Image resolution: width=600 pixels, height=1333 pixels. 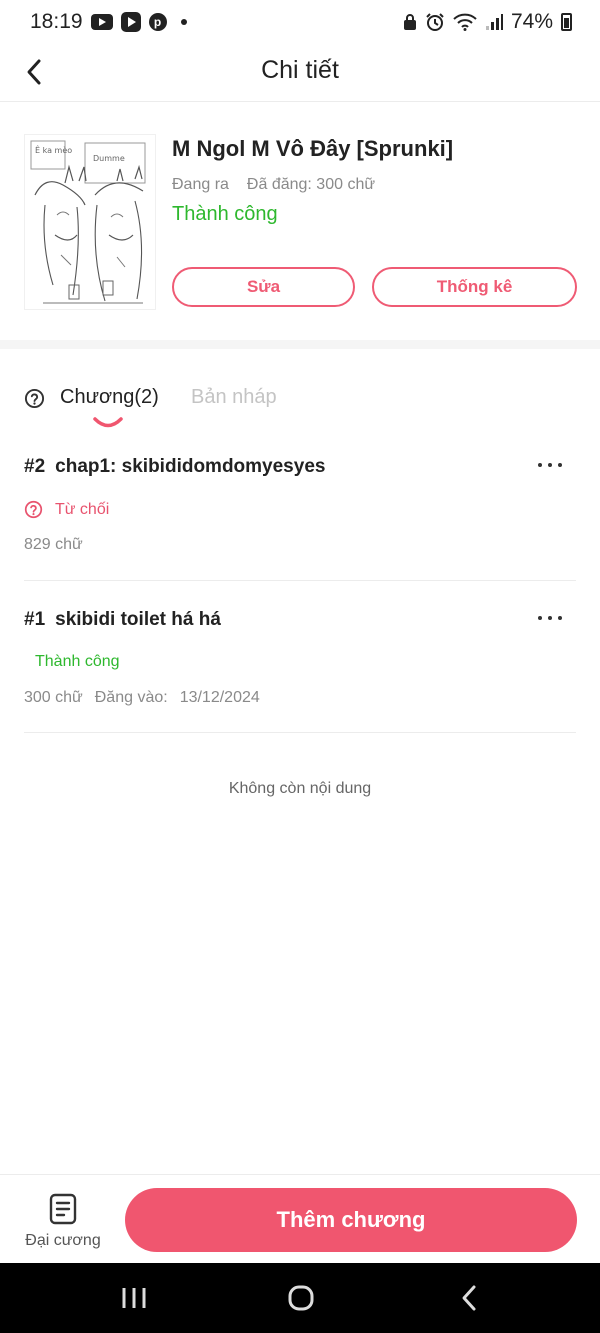 I want to click on wifi-icon, so click(x=465, y=22).